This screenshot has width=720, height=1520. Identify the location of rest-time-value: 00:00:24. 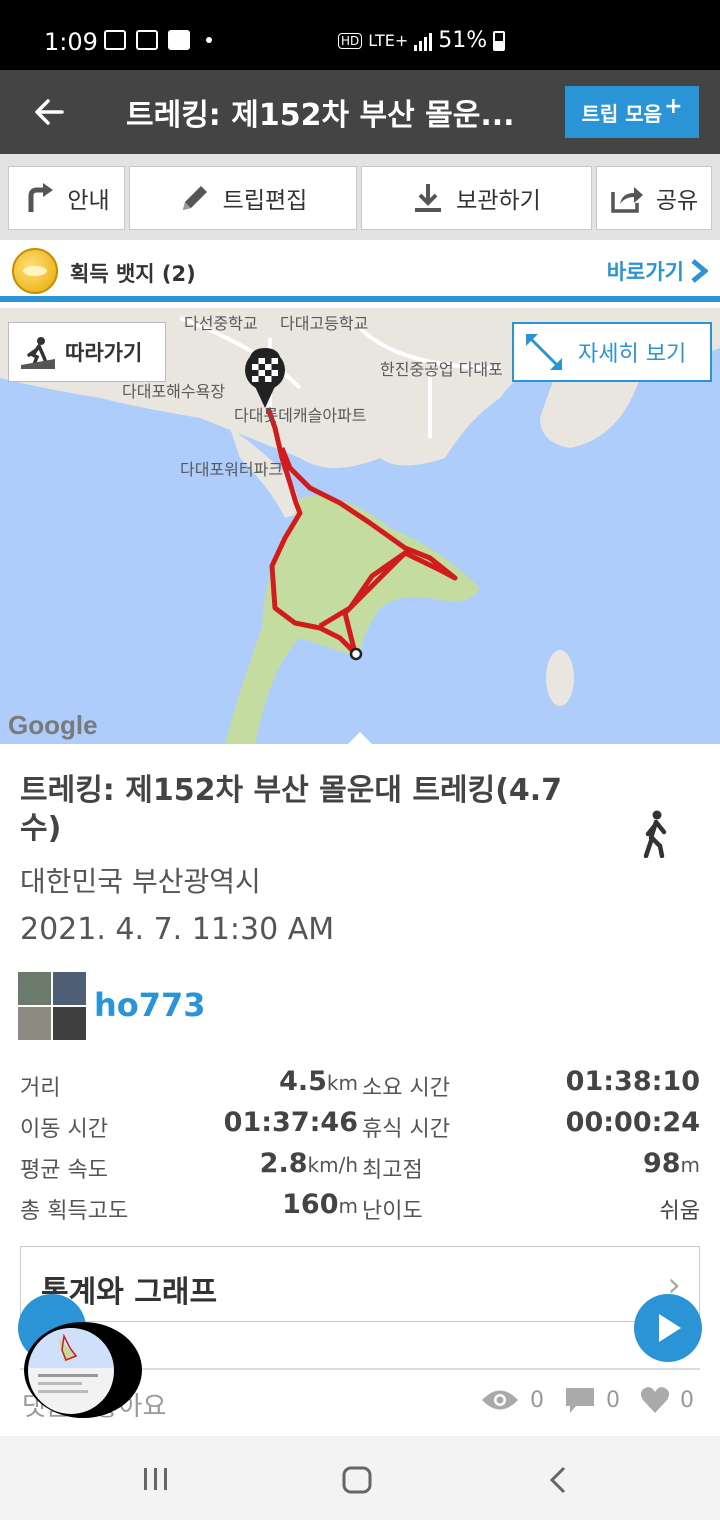
(632, 1122).